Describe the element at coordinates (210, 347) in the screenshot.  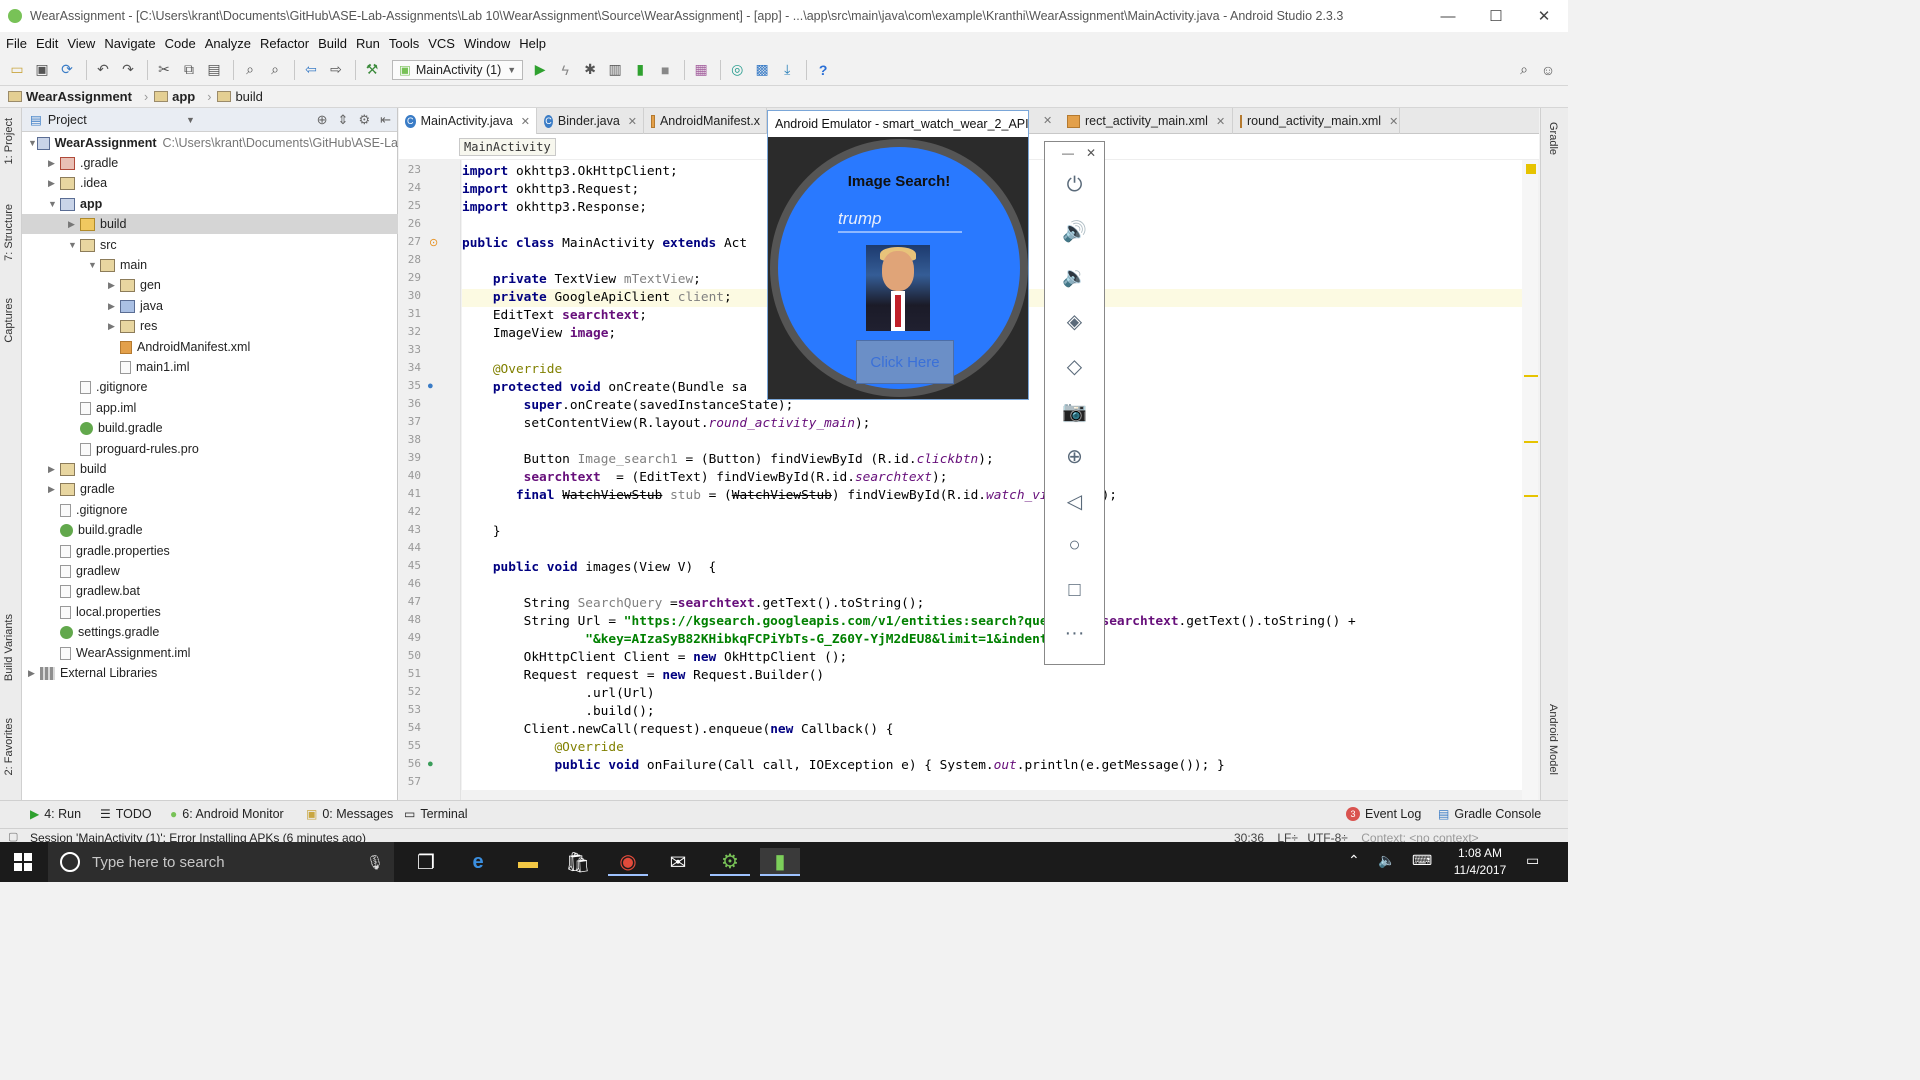
I see `tree-item: AndroidManifest.xml` at that location.